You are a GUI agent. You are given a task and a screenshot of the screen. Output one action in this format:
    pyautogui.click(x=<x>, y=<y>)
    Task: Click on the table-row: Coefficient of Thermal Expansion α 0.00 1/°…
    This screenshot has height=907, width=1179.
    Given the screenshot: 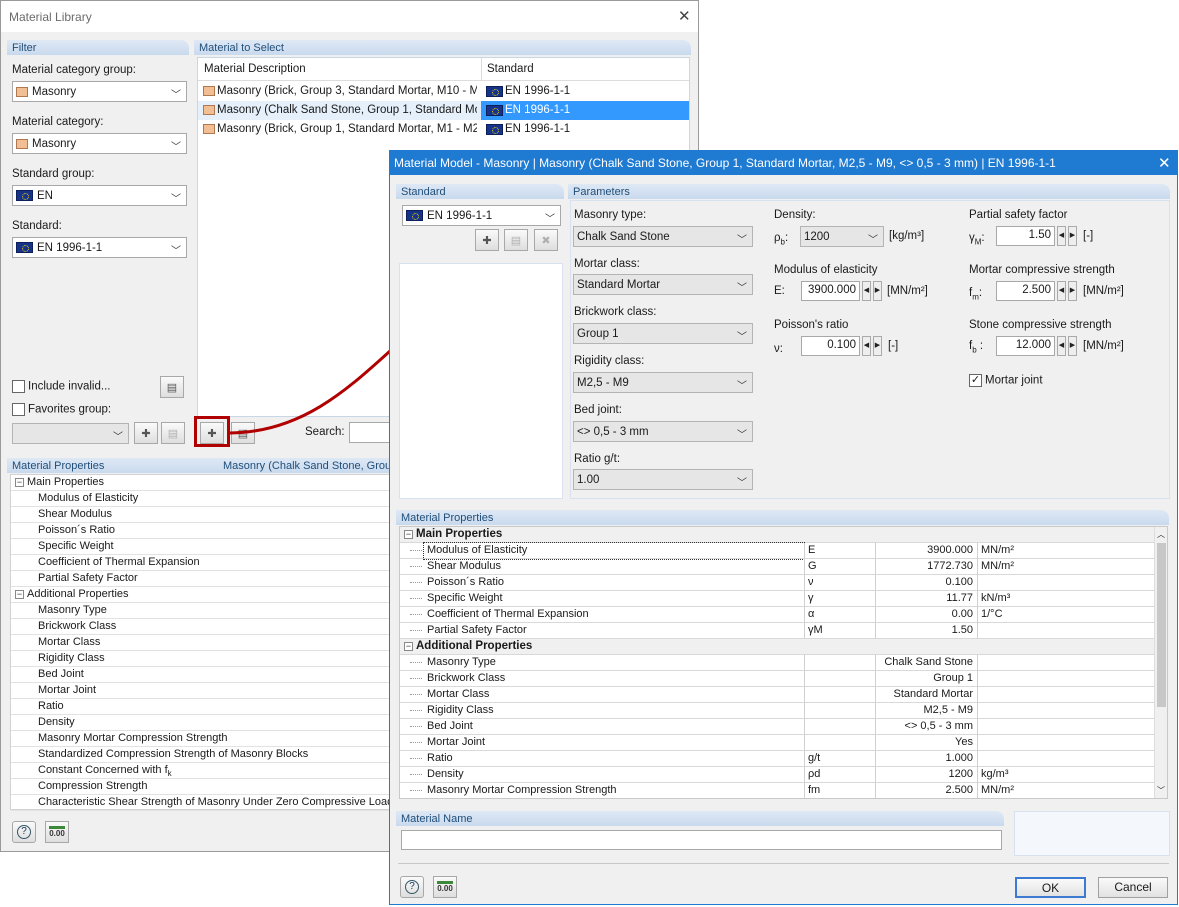 What is the action you would take?
    pyautogui.click(x=783, y=615)
    